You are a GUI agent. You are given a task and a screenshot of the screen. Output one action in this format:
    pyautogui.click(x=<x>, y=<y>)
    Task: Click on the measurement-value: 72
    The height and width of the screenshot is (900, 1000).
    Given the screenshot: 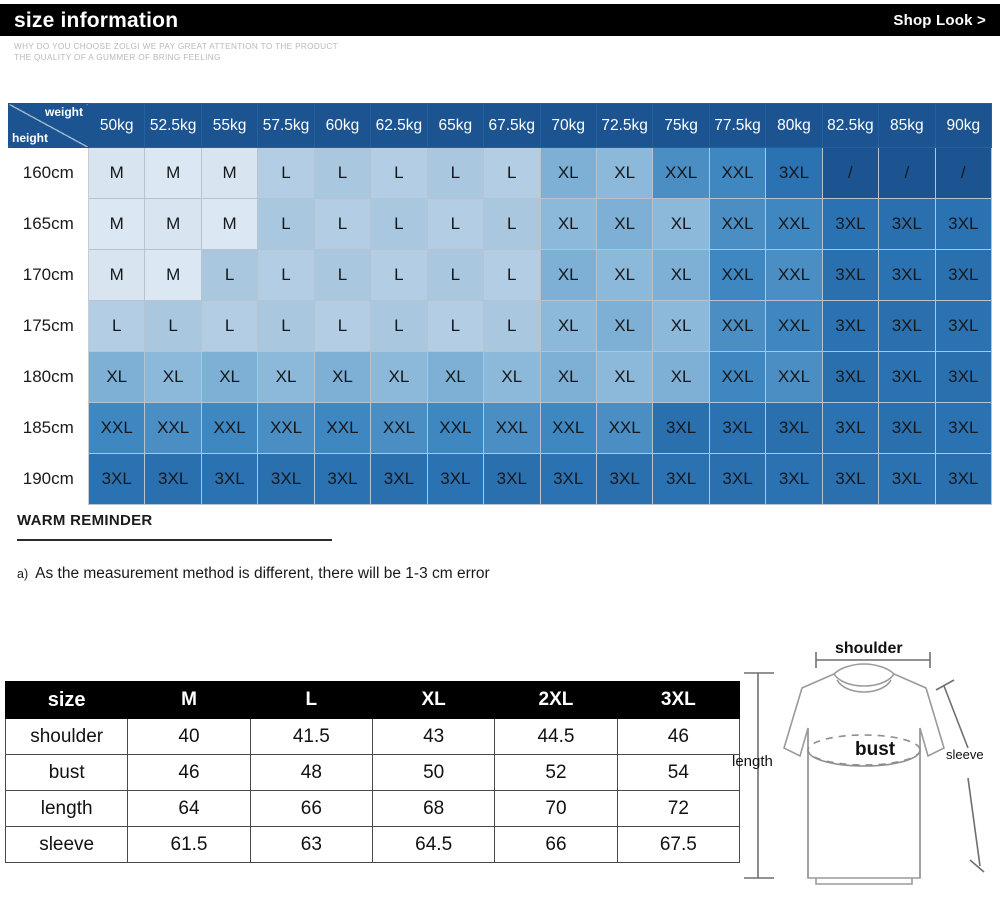 What is the action you would take?
    pyautogui.click(x=678, y=808)
    